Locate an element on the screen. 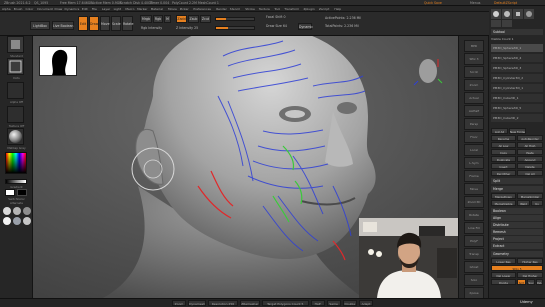 The height and width of the screenshot is (307, 545). uv-button: Uv is located at coordinates (537, 203).